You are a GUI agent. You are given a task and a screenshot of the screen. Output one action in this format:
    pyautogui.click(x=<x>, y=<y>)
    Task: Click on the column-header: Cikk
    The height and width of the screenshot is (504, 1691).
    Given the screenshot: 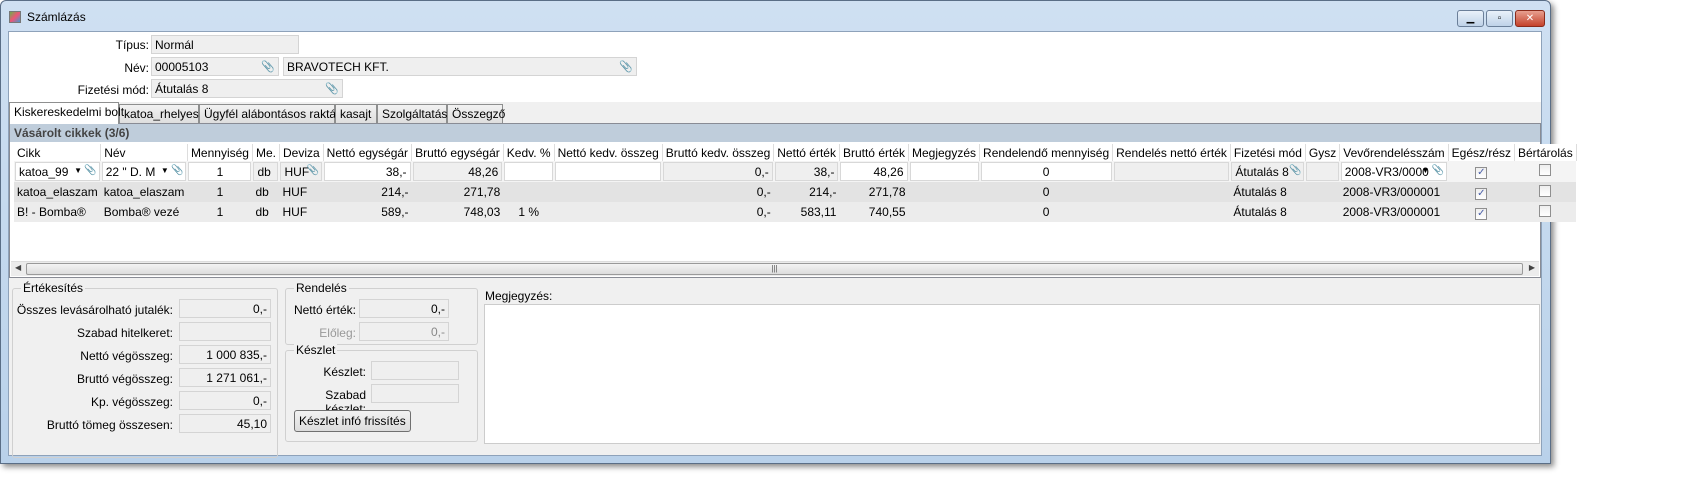 What is the action you would take?
    pyautogui.click(x=58, y=152)
    